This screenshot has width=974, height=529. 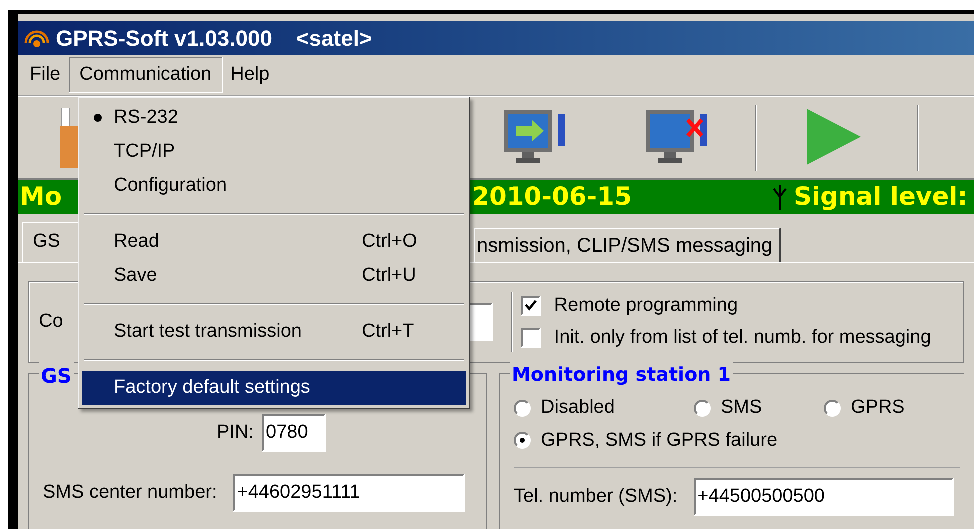 What do you see at coordinates (552, 197) in the screenshot?
I see `date-text: 2010-06-15` at bounding box center [552, 197].